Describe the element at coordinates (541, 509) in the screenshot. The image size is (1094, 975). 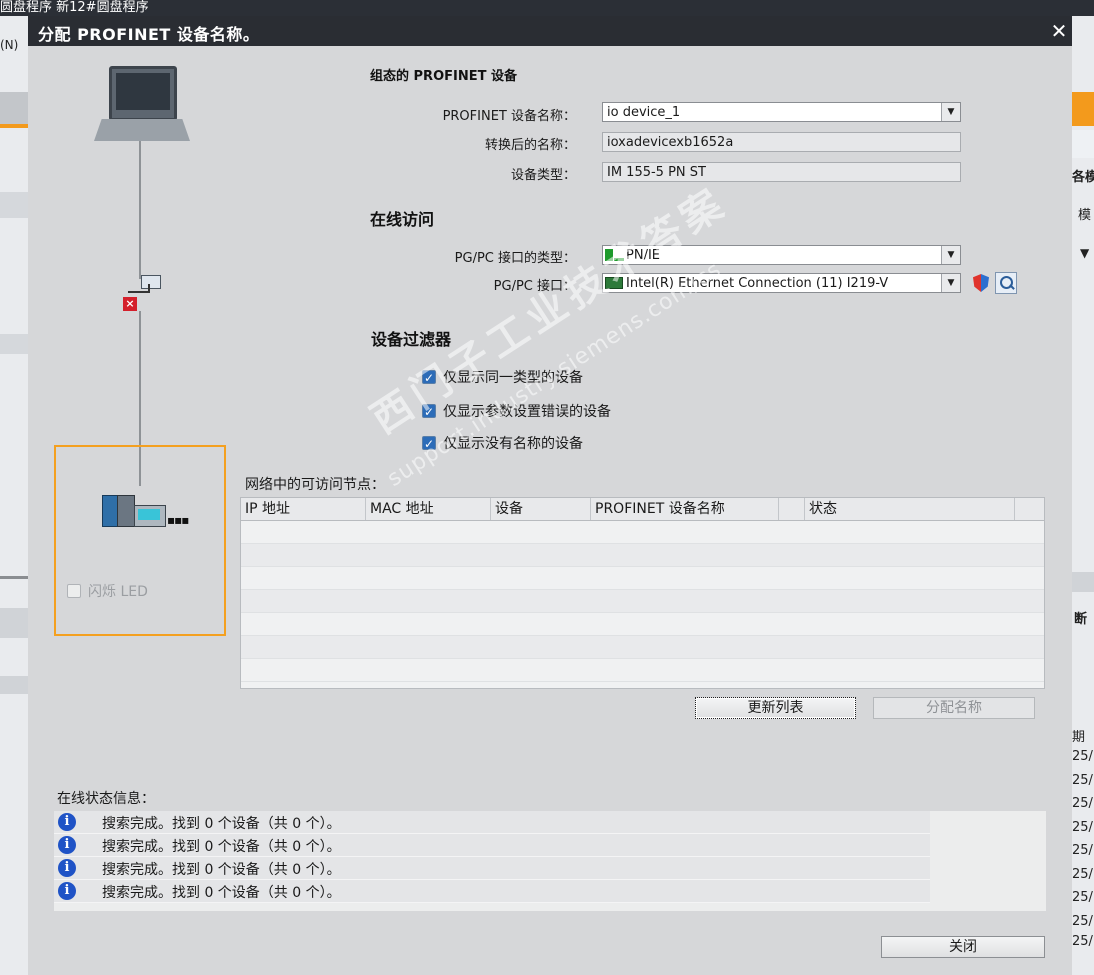
I see `column-device: 设备` at that location.